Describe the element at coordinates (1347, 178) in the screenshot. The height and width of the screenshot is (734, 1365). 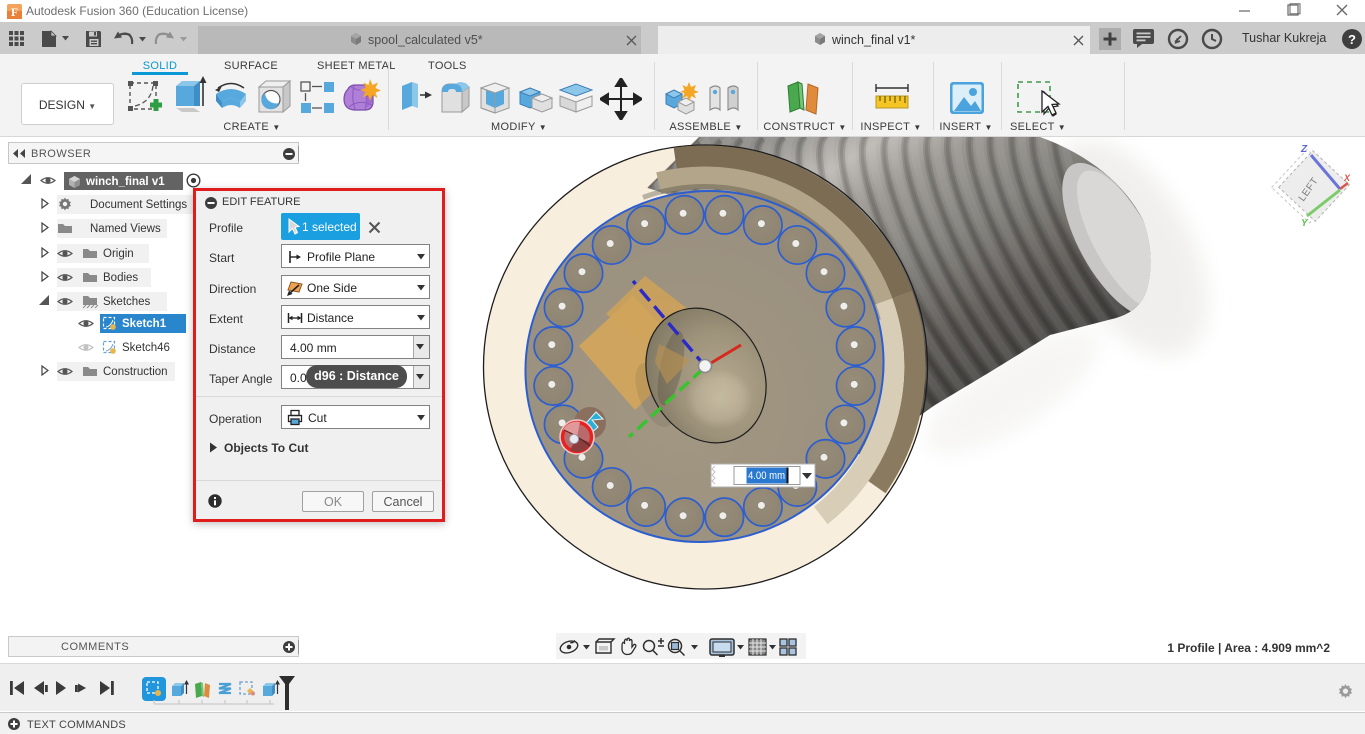
I see `svg-text: X` at that location.